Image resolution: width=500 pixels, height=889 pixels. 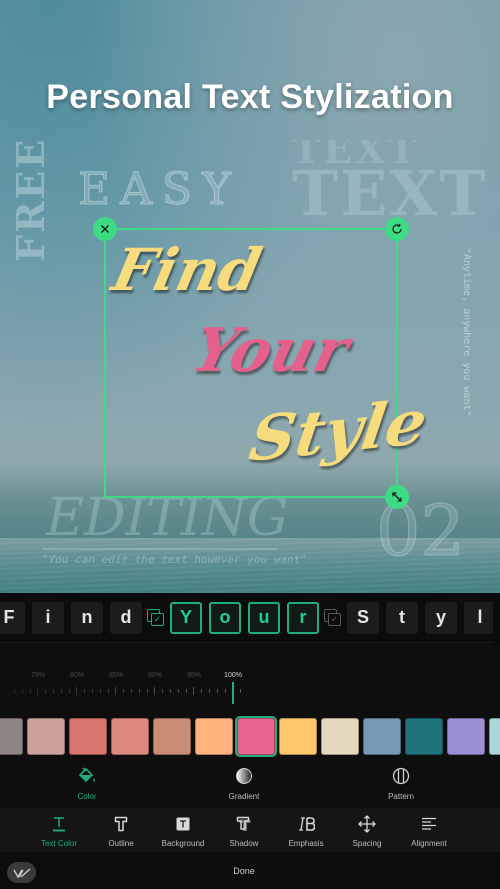 What do you see at coordinates (126, 617) in the screenshot?
I see `char-tile: d` at bounding box center [126, 617].